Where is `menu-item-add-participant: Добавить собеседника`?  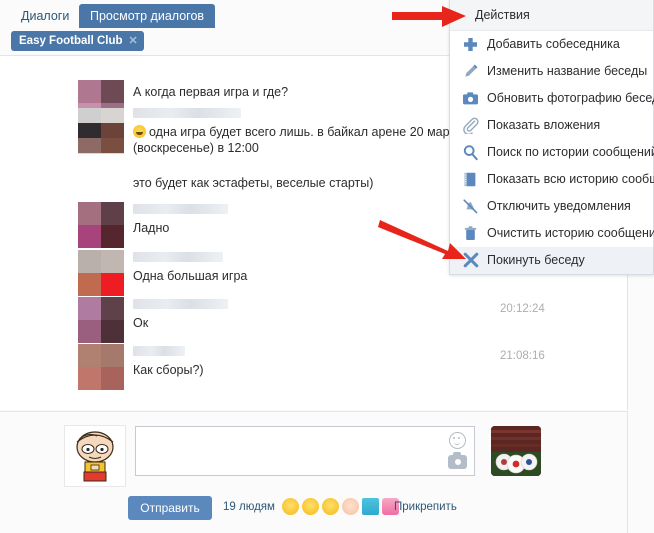 menu-item-add-participant: Добавить собеседника is located at coordinates (551, 44).